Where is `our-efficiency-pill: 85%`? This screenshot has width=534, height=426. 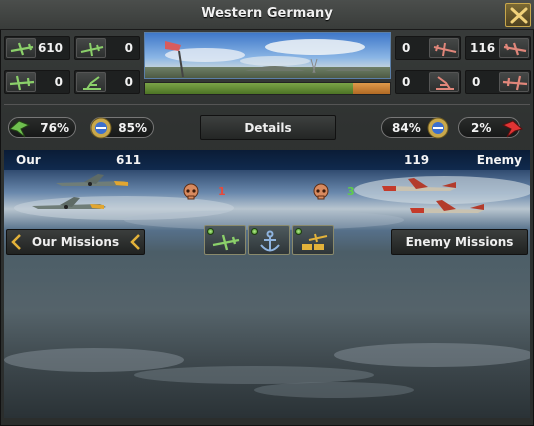
our-efficiency-pill: 85% is located at coordinates (122, 128).